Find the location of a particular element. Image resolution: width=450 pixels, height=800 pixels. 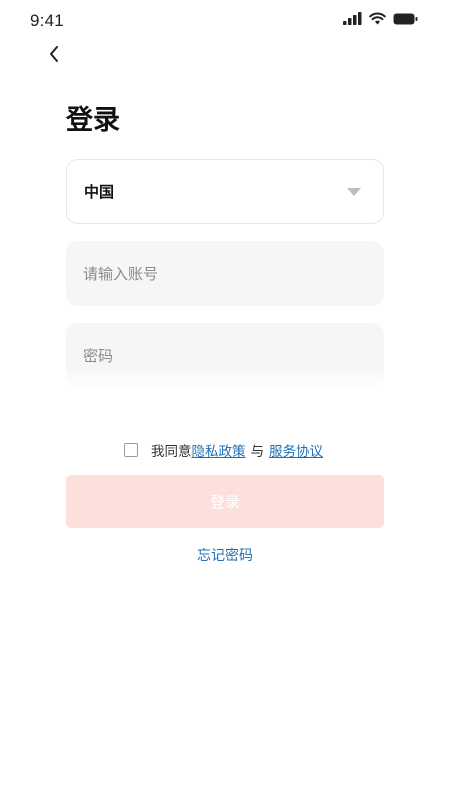

status-icons is located at coordinates (380, 18).